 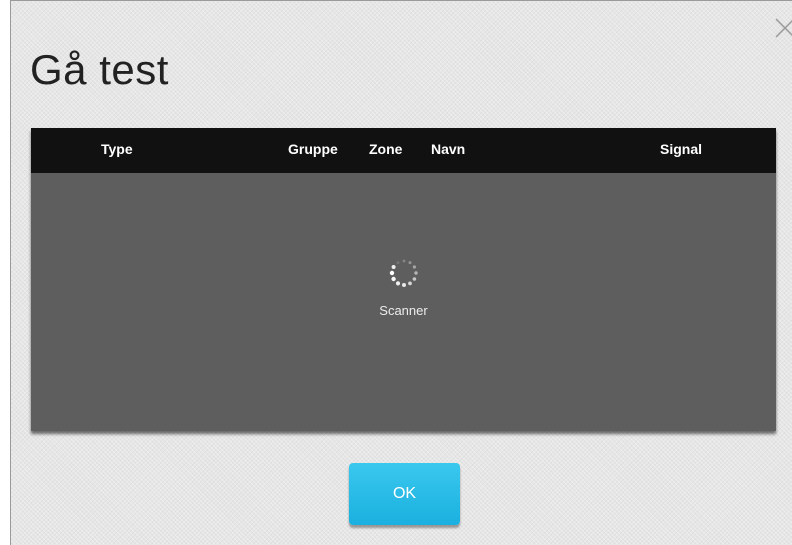 I want to click on table-header: Type Gruppe Zone Navn Signal, so click(x=403, y=150).